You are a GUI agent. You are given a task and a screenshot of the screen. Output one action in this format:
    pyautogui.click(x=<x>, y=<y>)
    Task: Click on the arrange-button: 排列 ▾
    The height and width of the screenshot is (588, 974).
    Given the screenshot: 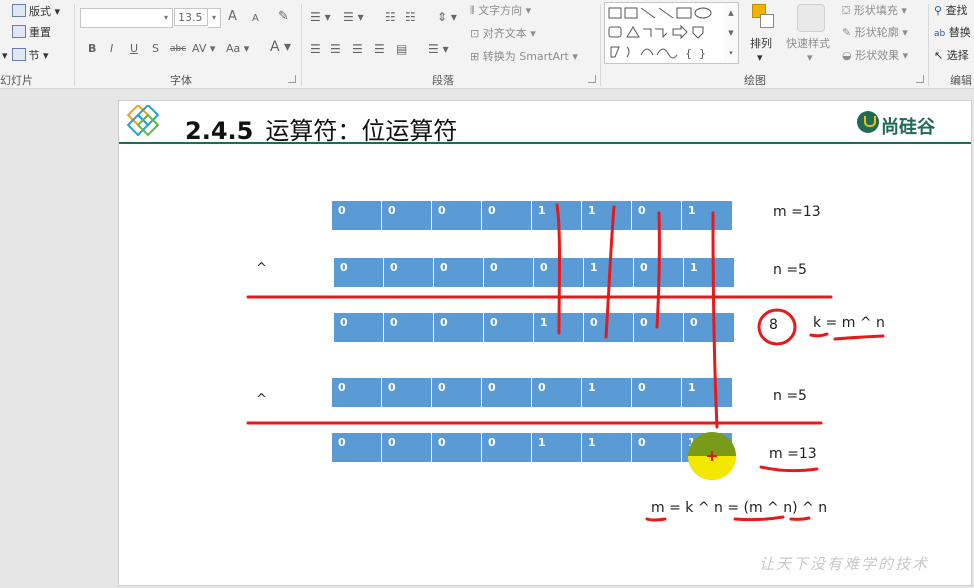 What is the action you would take?
    pyautogui.click(x=761, y=51)
    